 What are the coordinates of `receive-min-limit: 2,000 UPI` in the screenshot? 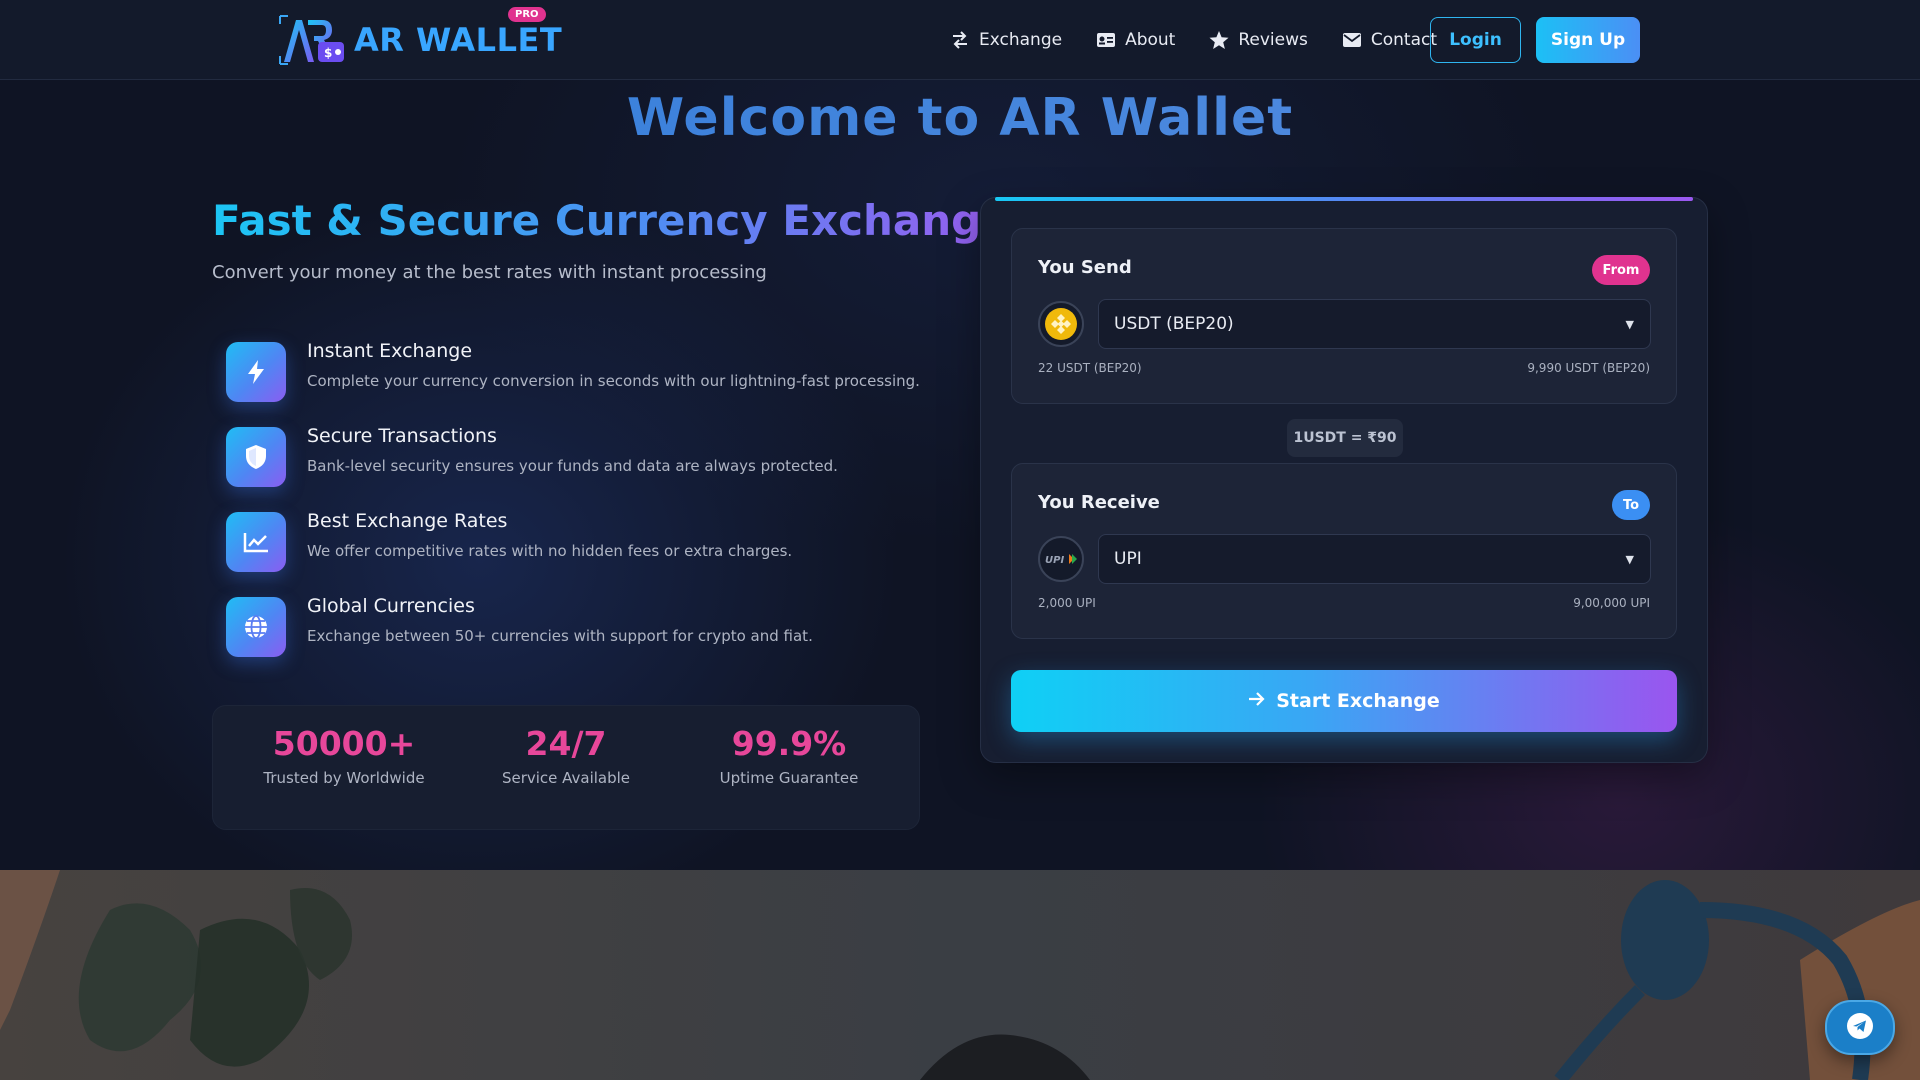 It's located at (1067, 603).